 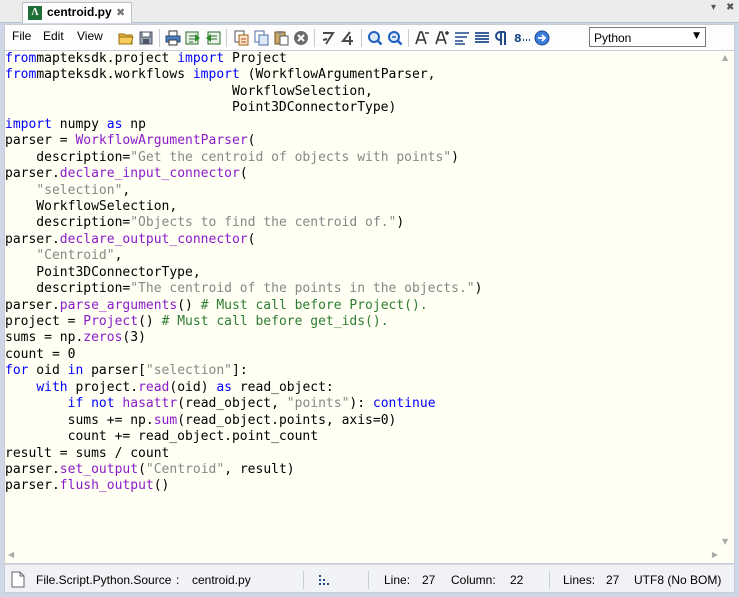 I want to click on code-line: for oid in parser["selection"]:, so click(x=363, y=371).